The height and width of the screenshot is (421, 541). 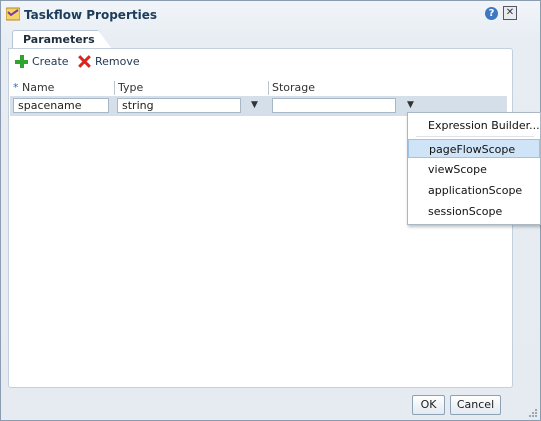 I want to click on help-icon: ?, so click(x=491, y=13).